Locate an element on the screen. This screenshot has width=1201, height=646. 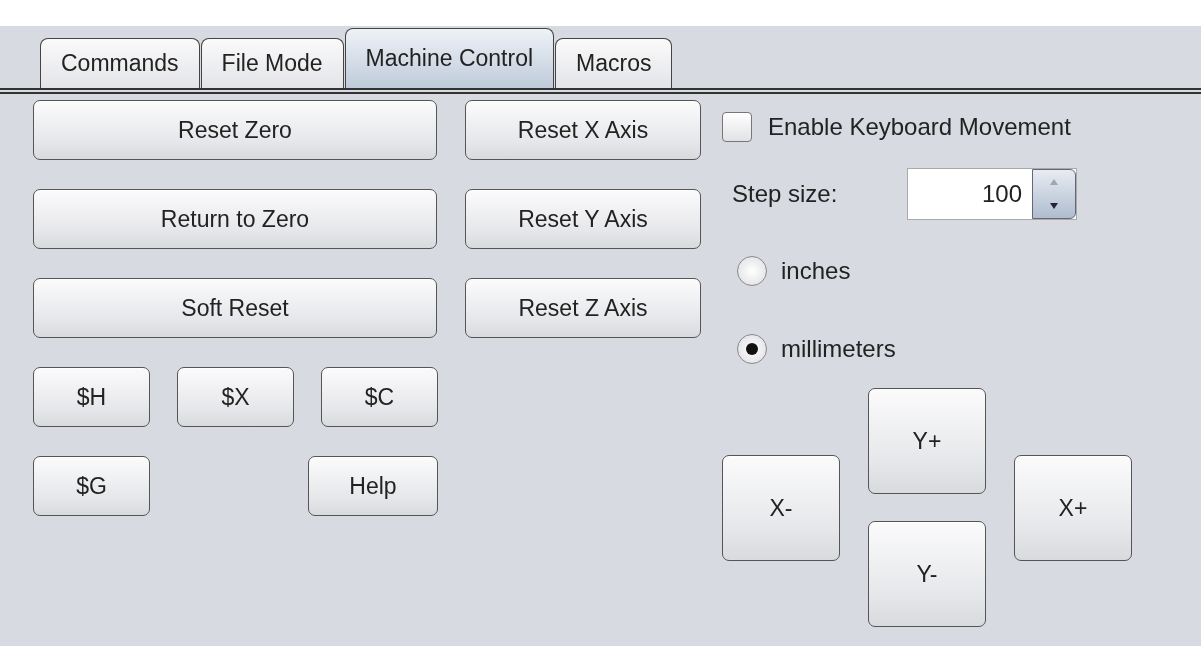
command-button: $H is located at coordinates (91, 397).